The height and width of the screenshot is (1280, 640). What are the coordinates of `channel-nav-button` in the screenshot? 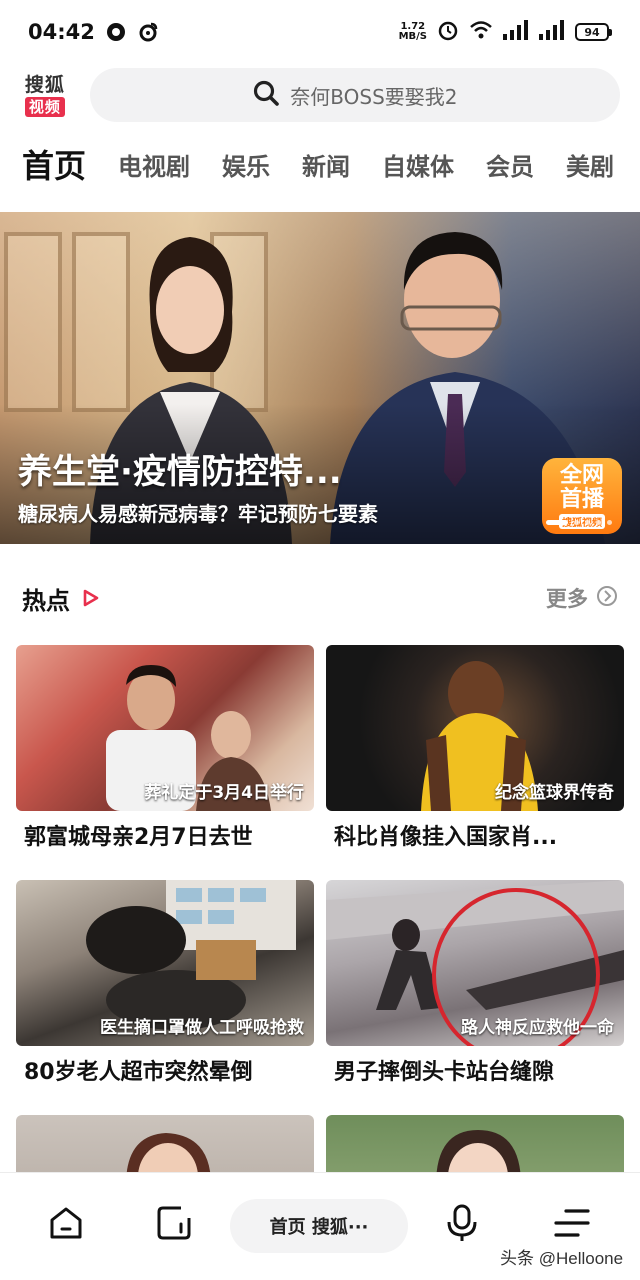 It's located at (174, 1225).